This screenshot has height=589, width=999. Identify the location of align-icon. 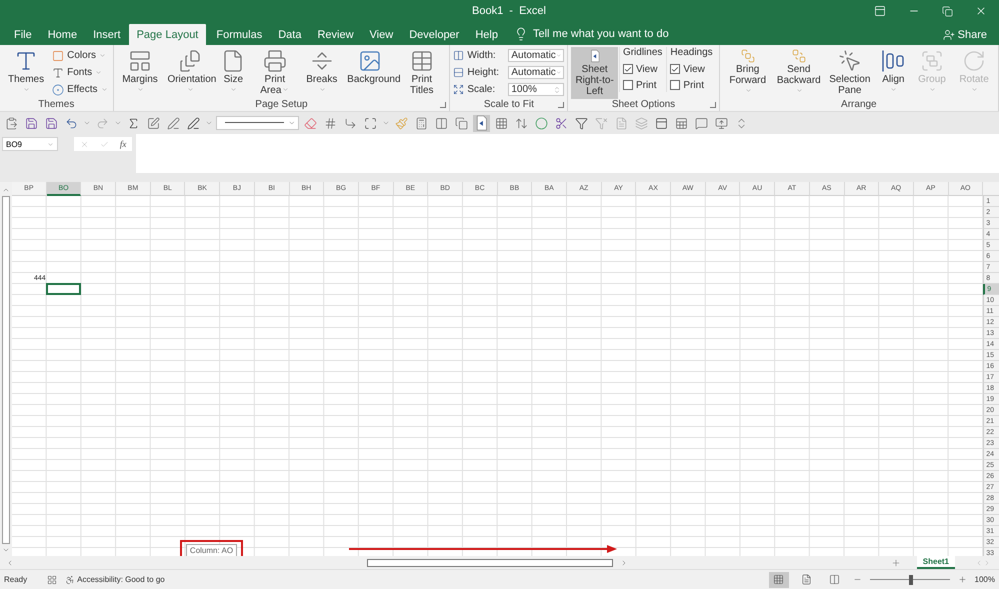
(893, 61).